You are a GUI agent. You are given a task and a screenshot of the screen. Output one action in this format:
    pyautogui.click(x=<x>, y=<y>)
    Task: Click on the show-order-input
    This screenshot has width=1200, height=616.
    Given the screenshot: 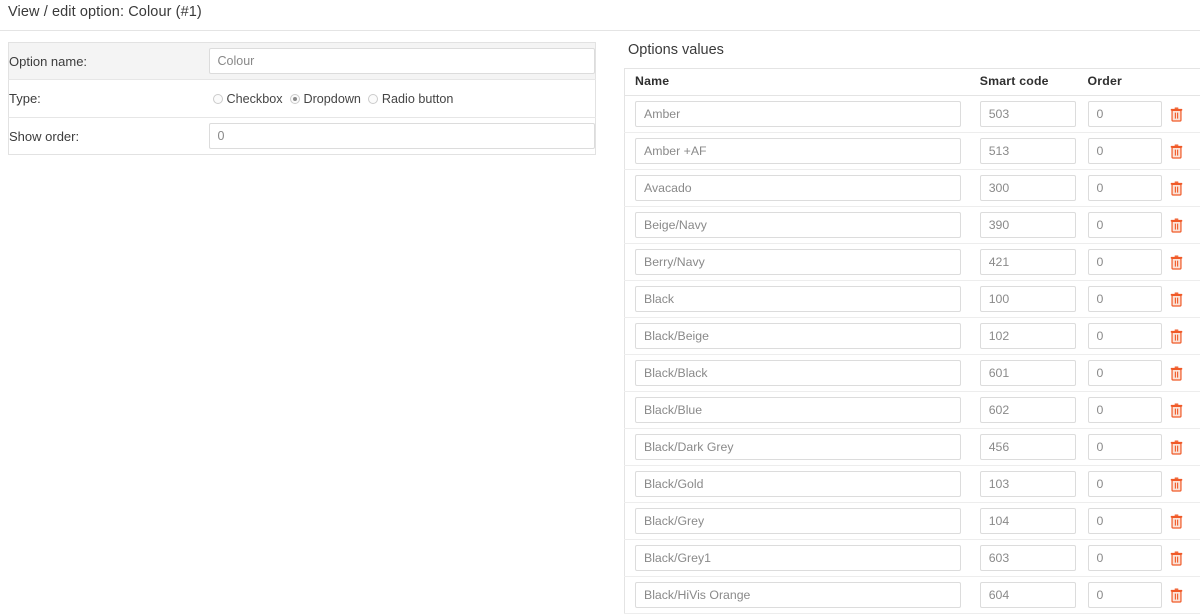 What is the action you would take?
    pyautogui.click(x=401, y=136)
    